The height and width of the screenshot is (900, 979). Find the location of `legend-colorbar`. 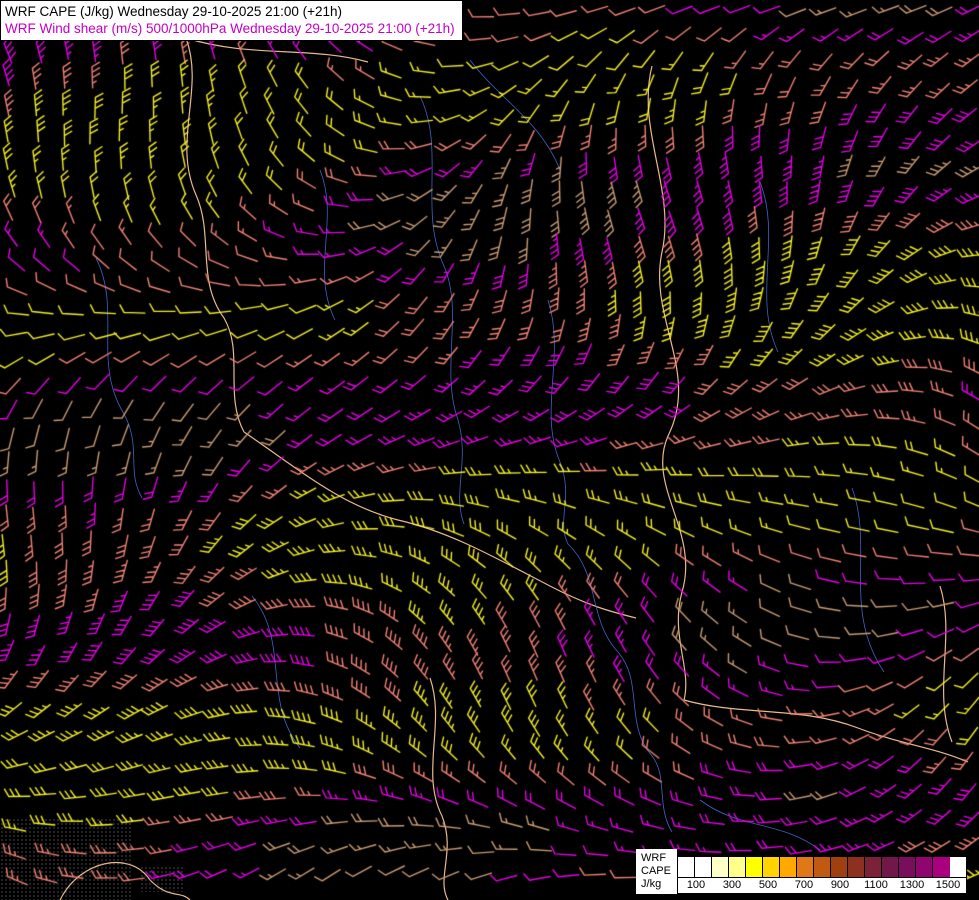

legend-colorbar is located at coordinates (822, 867).